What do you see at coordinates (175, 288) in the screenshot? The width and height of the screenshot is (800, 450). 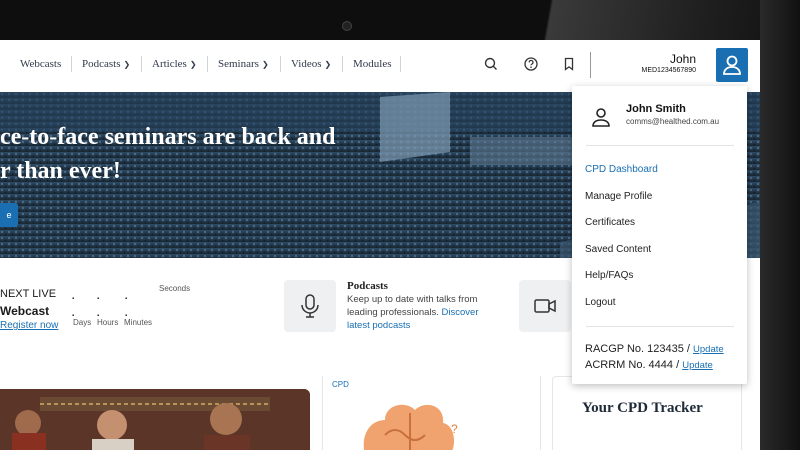 I see `countdown-seconds-label: Seconds` at bounding box center [175, 288].